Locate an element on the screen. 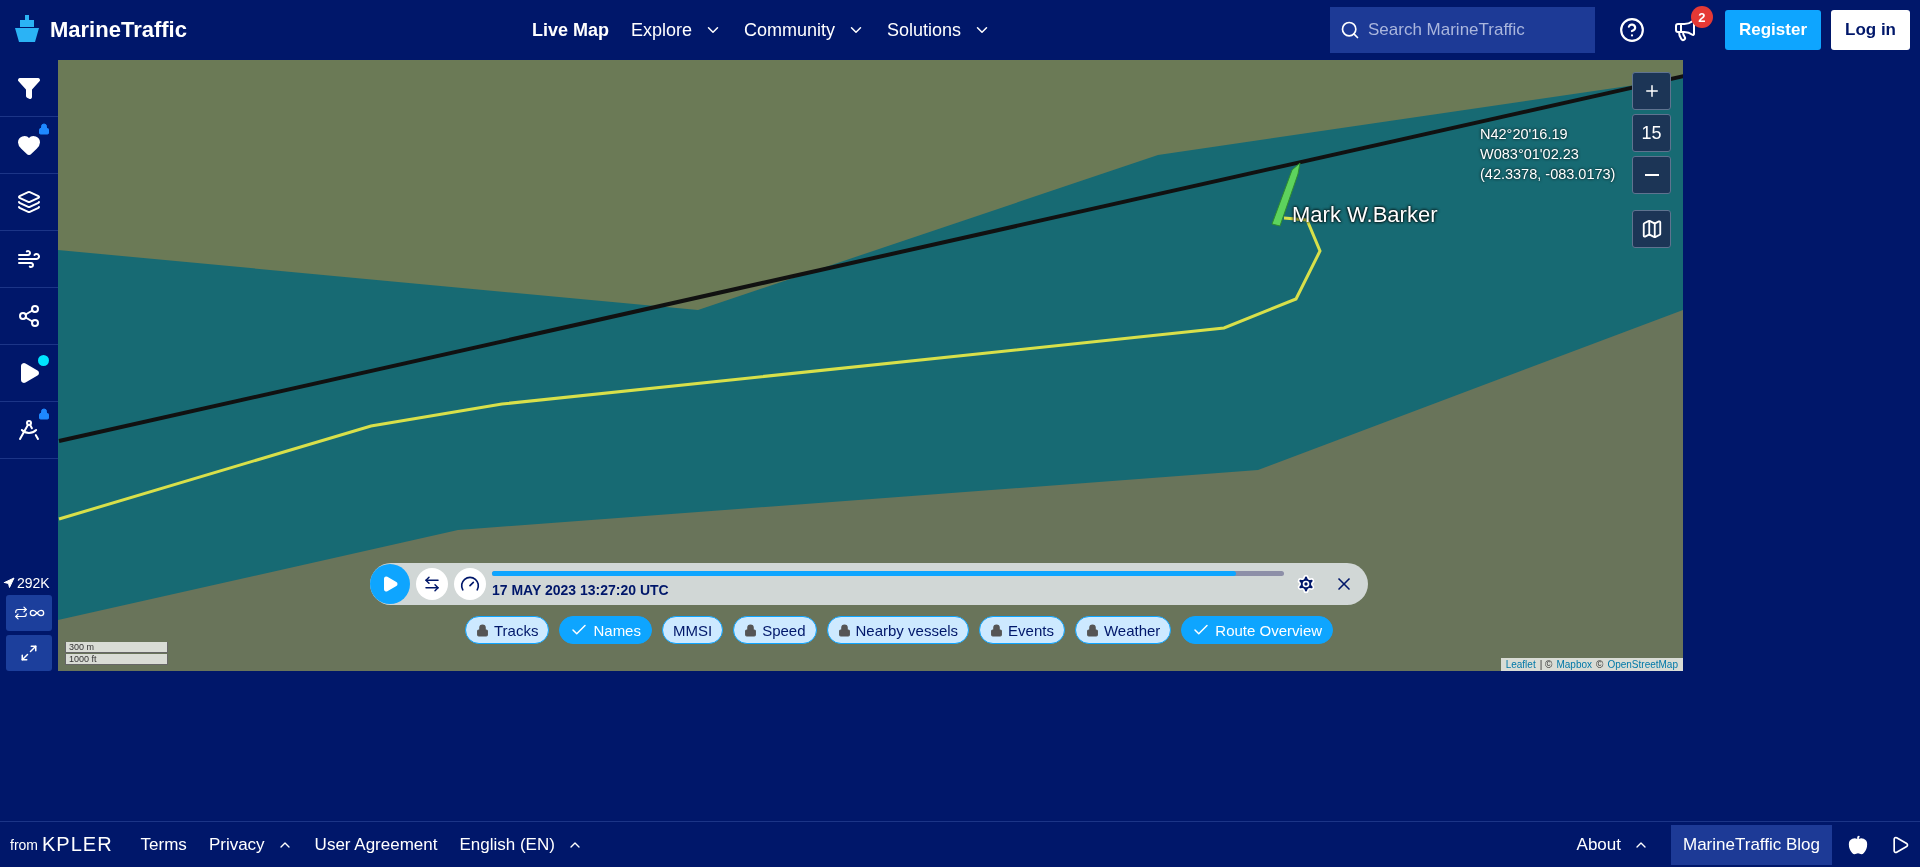 This screenshot has height=867, width=1920. megaphone-icon is located at coordinates (1685, 30).